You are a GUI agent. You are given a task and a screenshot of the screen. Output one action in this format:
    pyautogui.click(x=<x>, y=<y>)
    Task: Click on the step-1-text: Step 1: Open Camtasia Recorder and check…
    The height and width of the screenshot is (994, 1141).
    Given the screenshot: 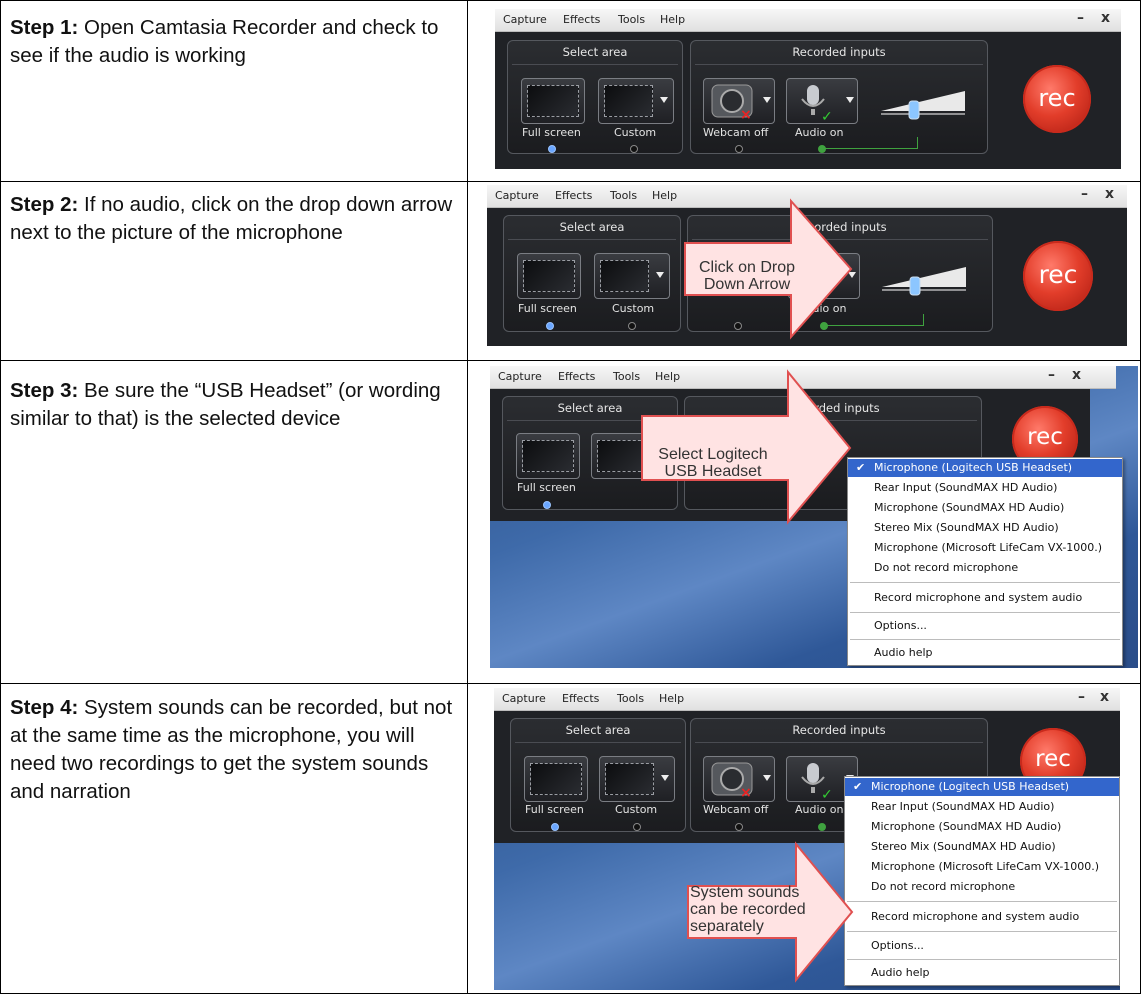 What is the action you would take?
    pyautogui.click(x=235, y=42)
    